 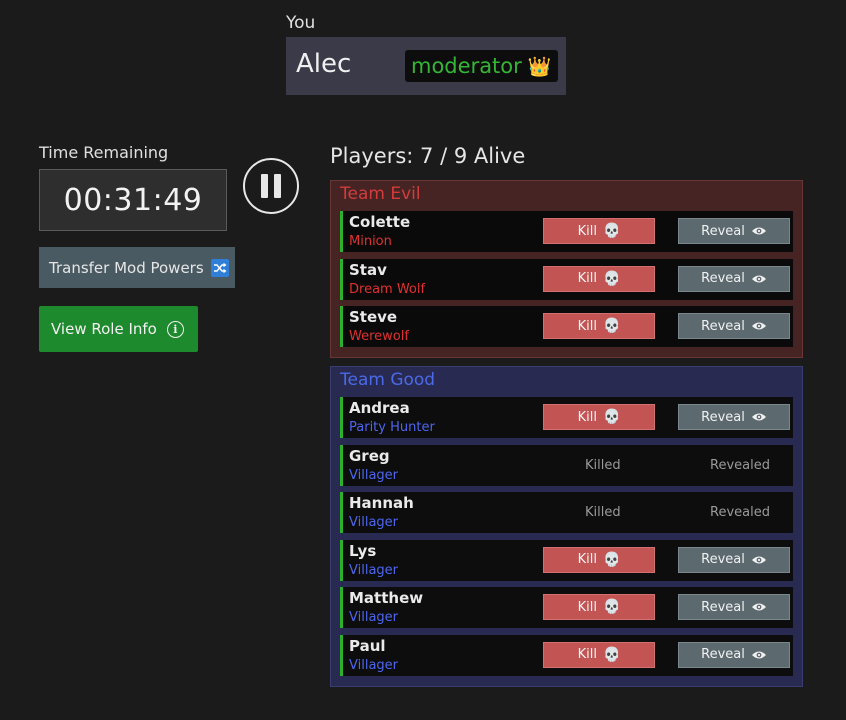 I want to click on player-row: Paul Villager Kill 💀 Reveal, so click(x=566, y=655).